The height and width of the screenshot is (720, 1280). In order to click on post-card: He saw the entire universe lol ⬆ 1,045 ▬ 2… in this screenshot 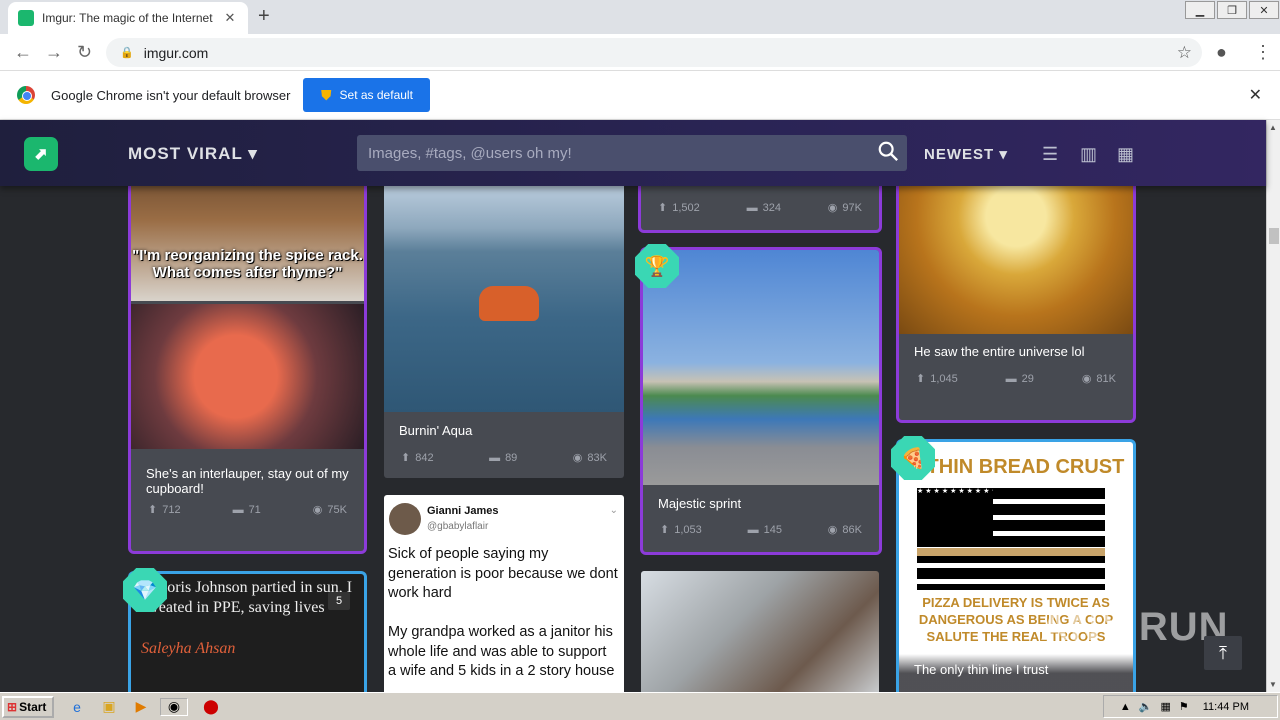, I will do `click(1016, 303)`.